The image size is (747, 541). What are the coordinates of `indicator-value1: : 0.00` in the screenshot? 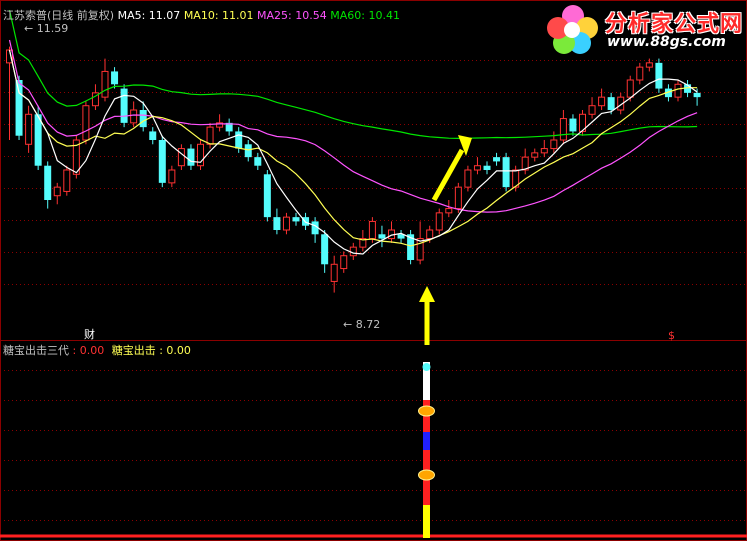 It's located at (88, 350).